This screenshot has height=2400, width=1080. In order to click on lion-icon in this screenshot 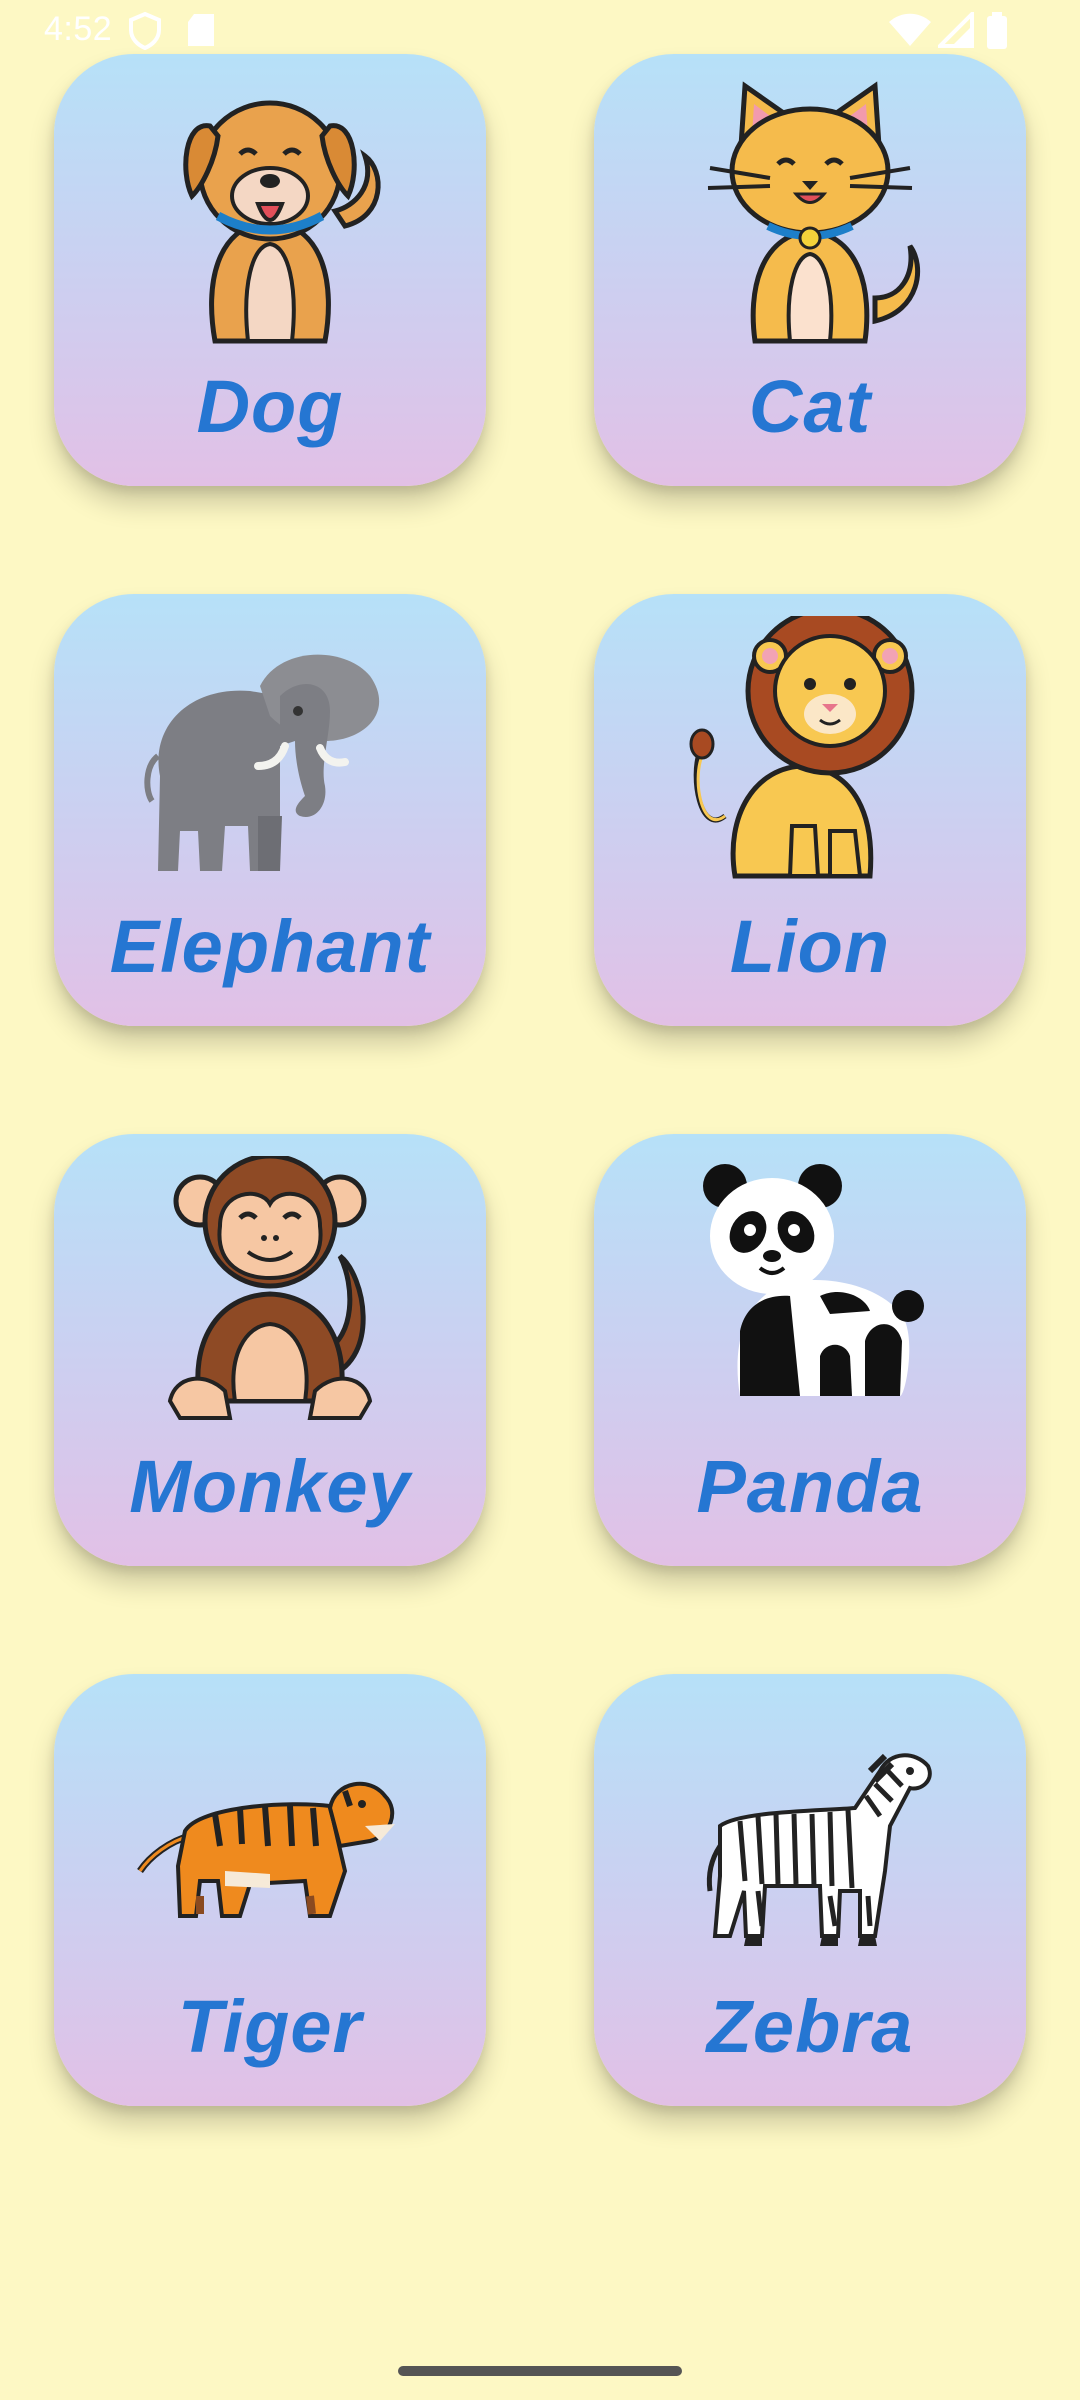, I will do `click(810, 751)`.